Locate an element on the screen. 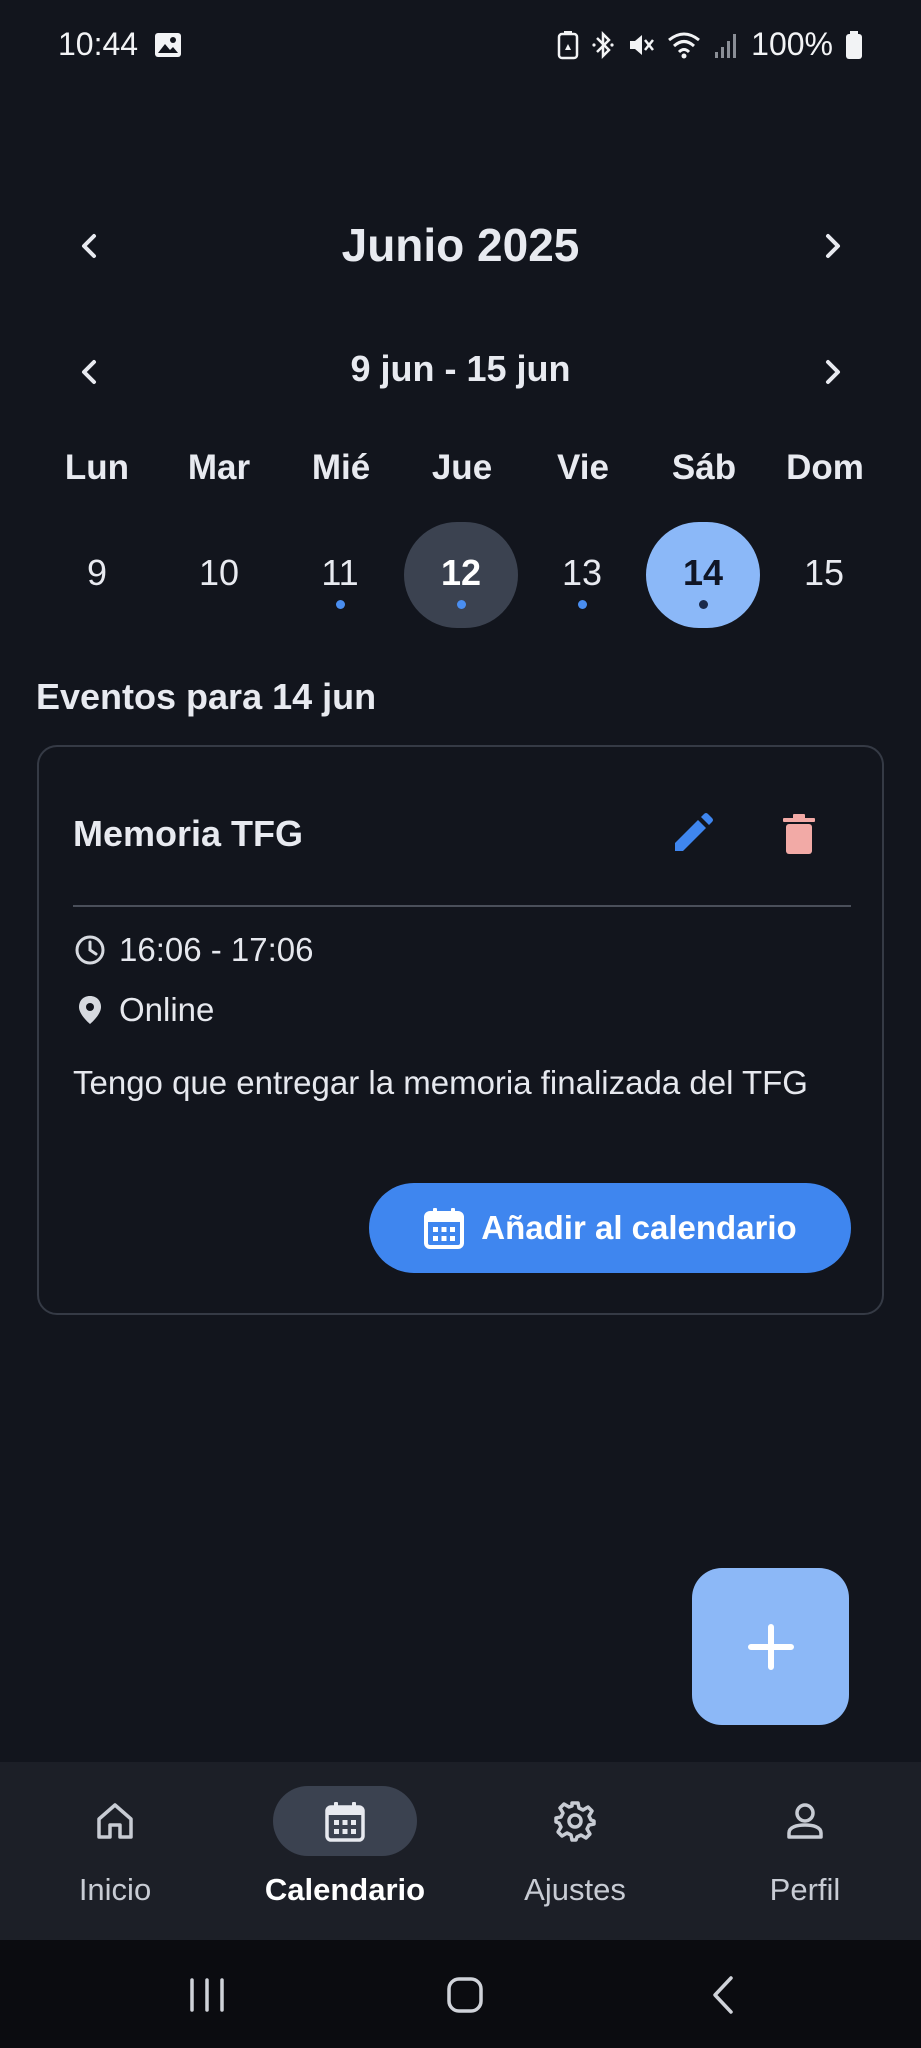 The width and height of the screenshot is (921, 2048). weekday-label: Lun is located at coordinates (97, 467).